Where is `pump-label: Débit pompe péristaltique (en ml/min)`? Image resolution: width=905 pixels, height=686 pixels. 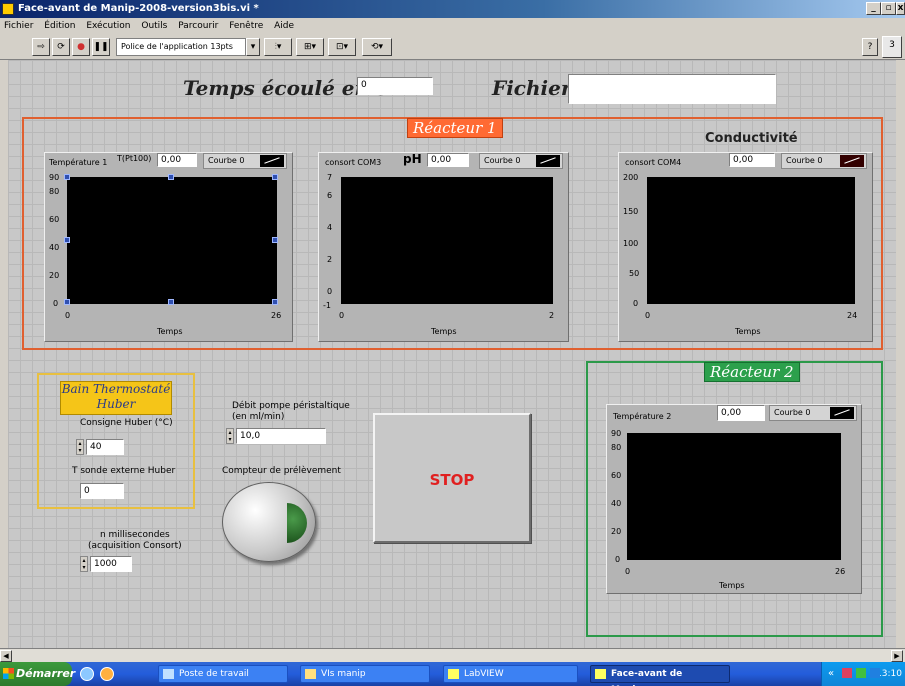
pump-label: Débit pompe péristaltique (en ml/min) is located at coordinates (291, 412).